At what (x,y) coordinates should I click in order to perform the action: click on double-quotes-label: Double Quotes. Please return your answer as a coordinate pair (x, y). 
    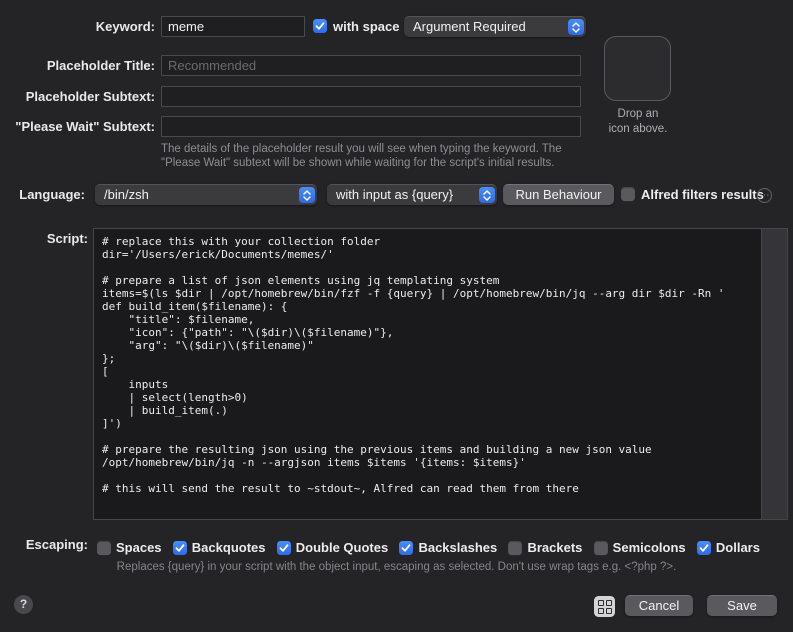
    Looking at the image, I should click on (342, 547).